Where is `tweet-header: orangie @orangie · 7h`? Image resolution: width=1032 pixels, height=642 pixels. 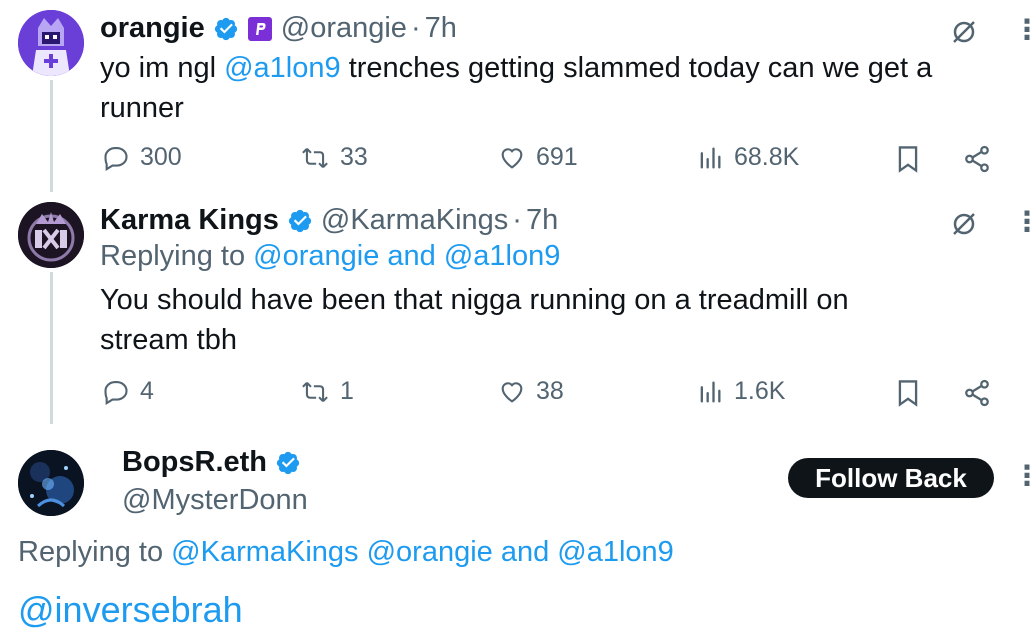 tweet-header: orangie @orangie · 7h is located at coordinates (278, 28).